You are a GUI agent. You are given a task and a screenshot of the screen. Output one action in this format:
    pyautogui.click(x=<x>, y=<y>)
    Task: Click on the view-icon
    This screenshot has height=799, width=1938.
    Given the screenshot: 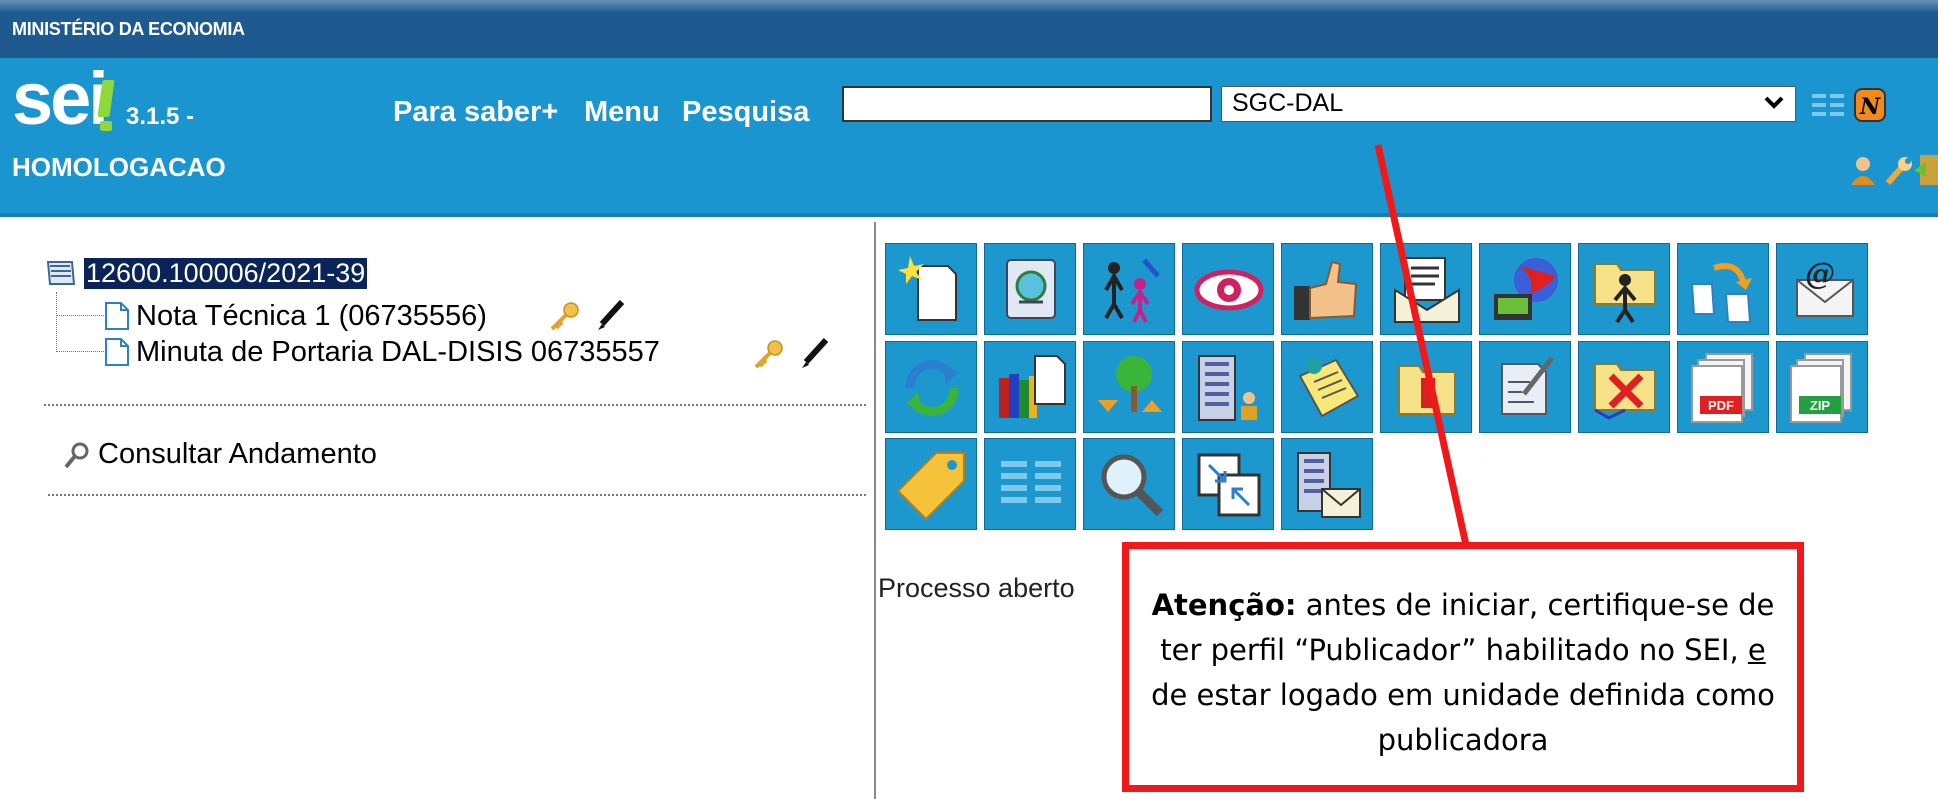 What is the action you would take?
    pyautogui.click(x=1228, y=289)
    